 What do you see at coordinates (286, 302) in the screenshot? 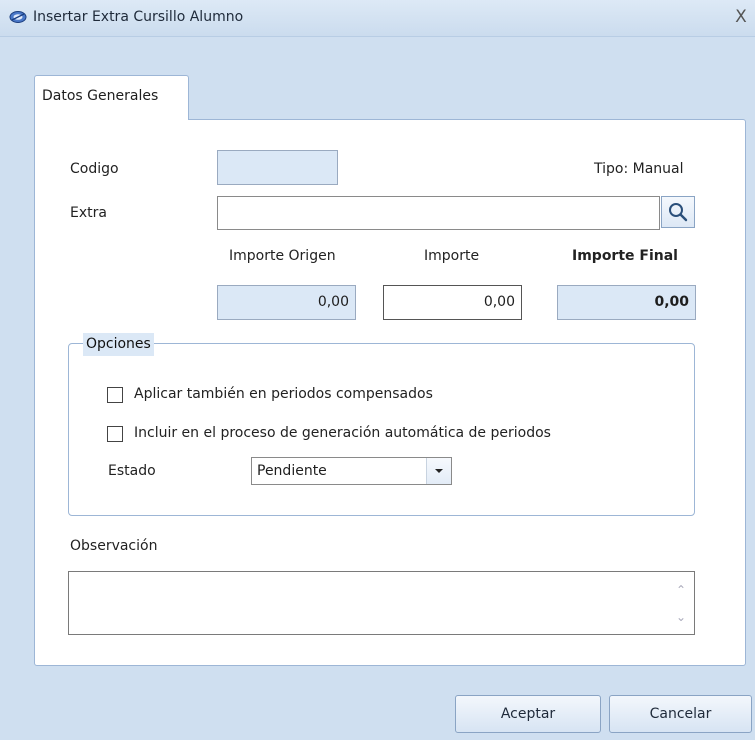
I see `importe-origen-field: 0,00` at bounding box center [286, 302].